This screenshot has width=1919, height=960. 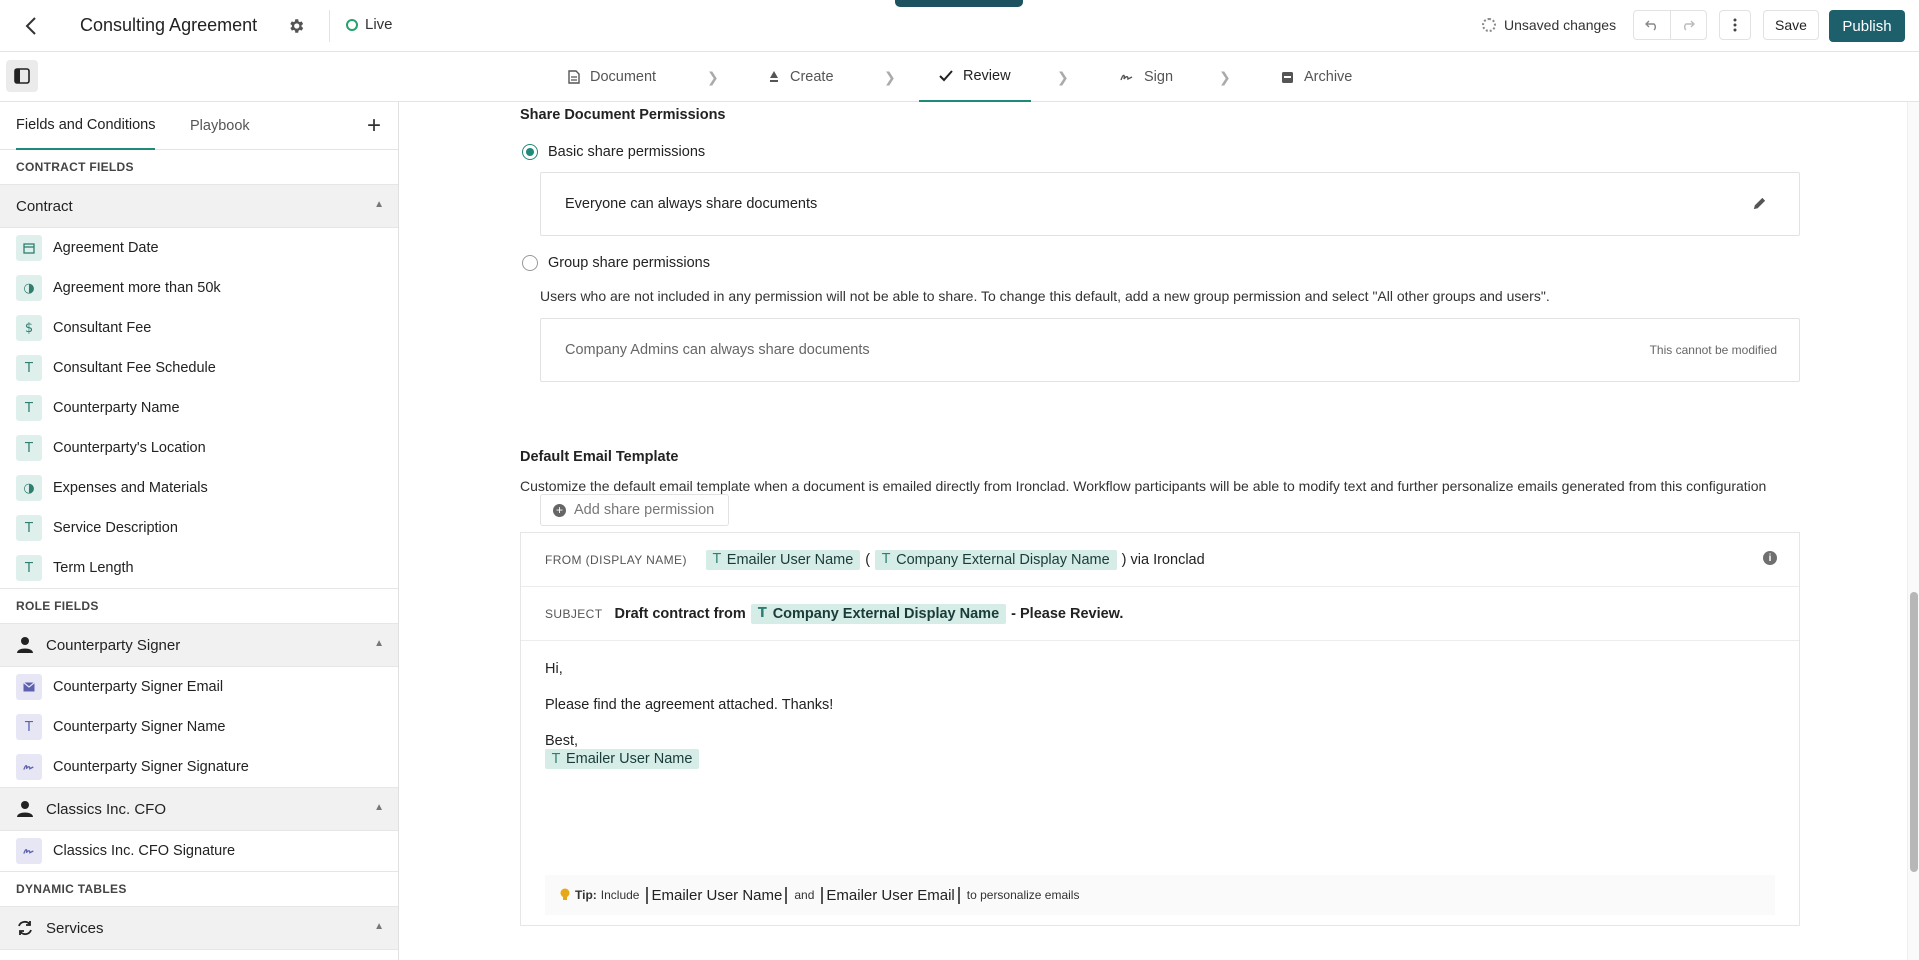 What do you see at coordinates (975, 77) in the screenshot?
I see `step-review: Review` at bounding box center [975, 77].